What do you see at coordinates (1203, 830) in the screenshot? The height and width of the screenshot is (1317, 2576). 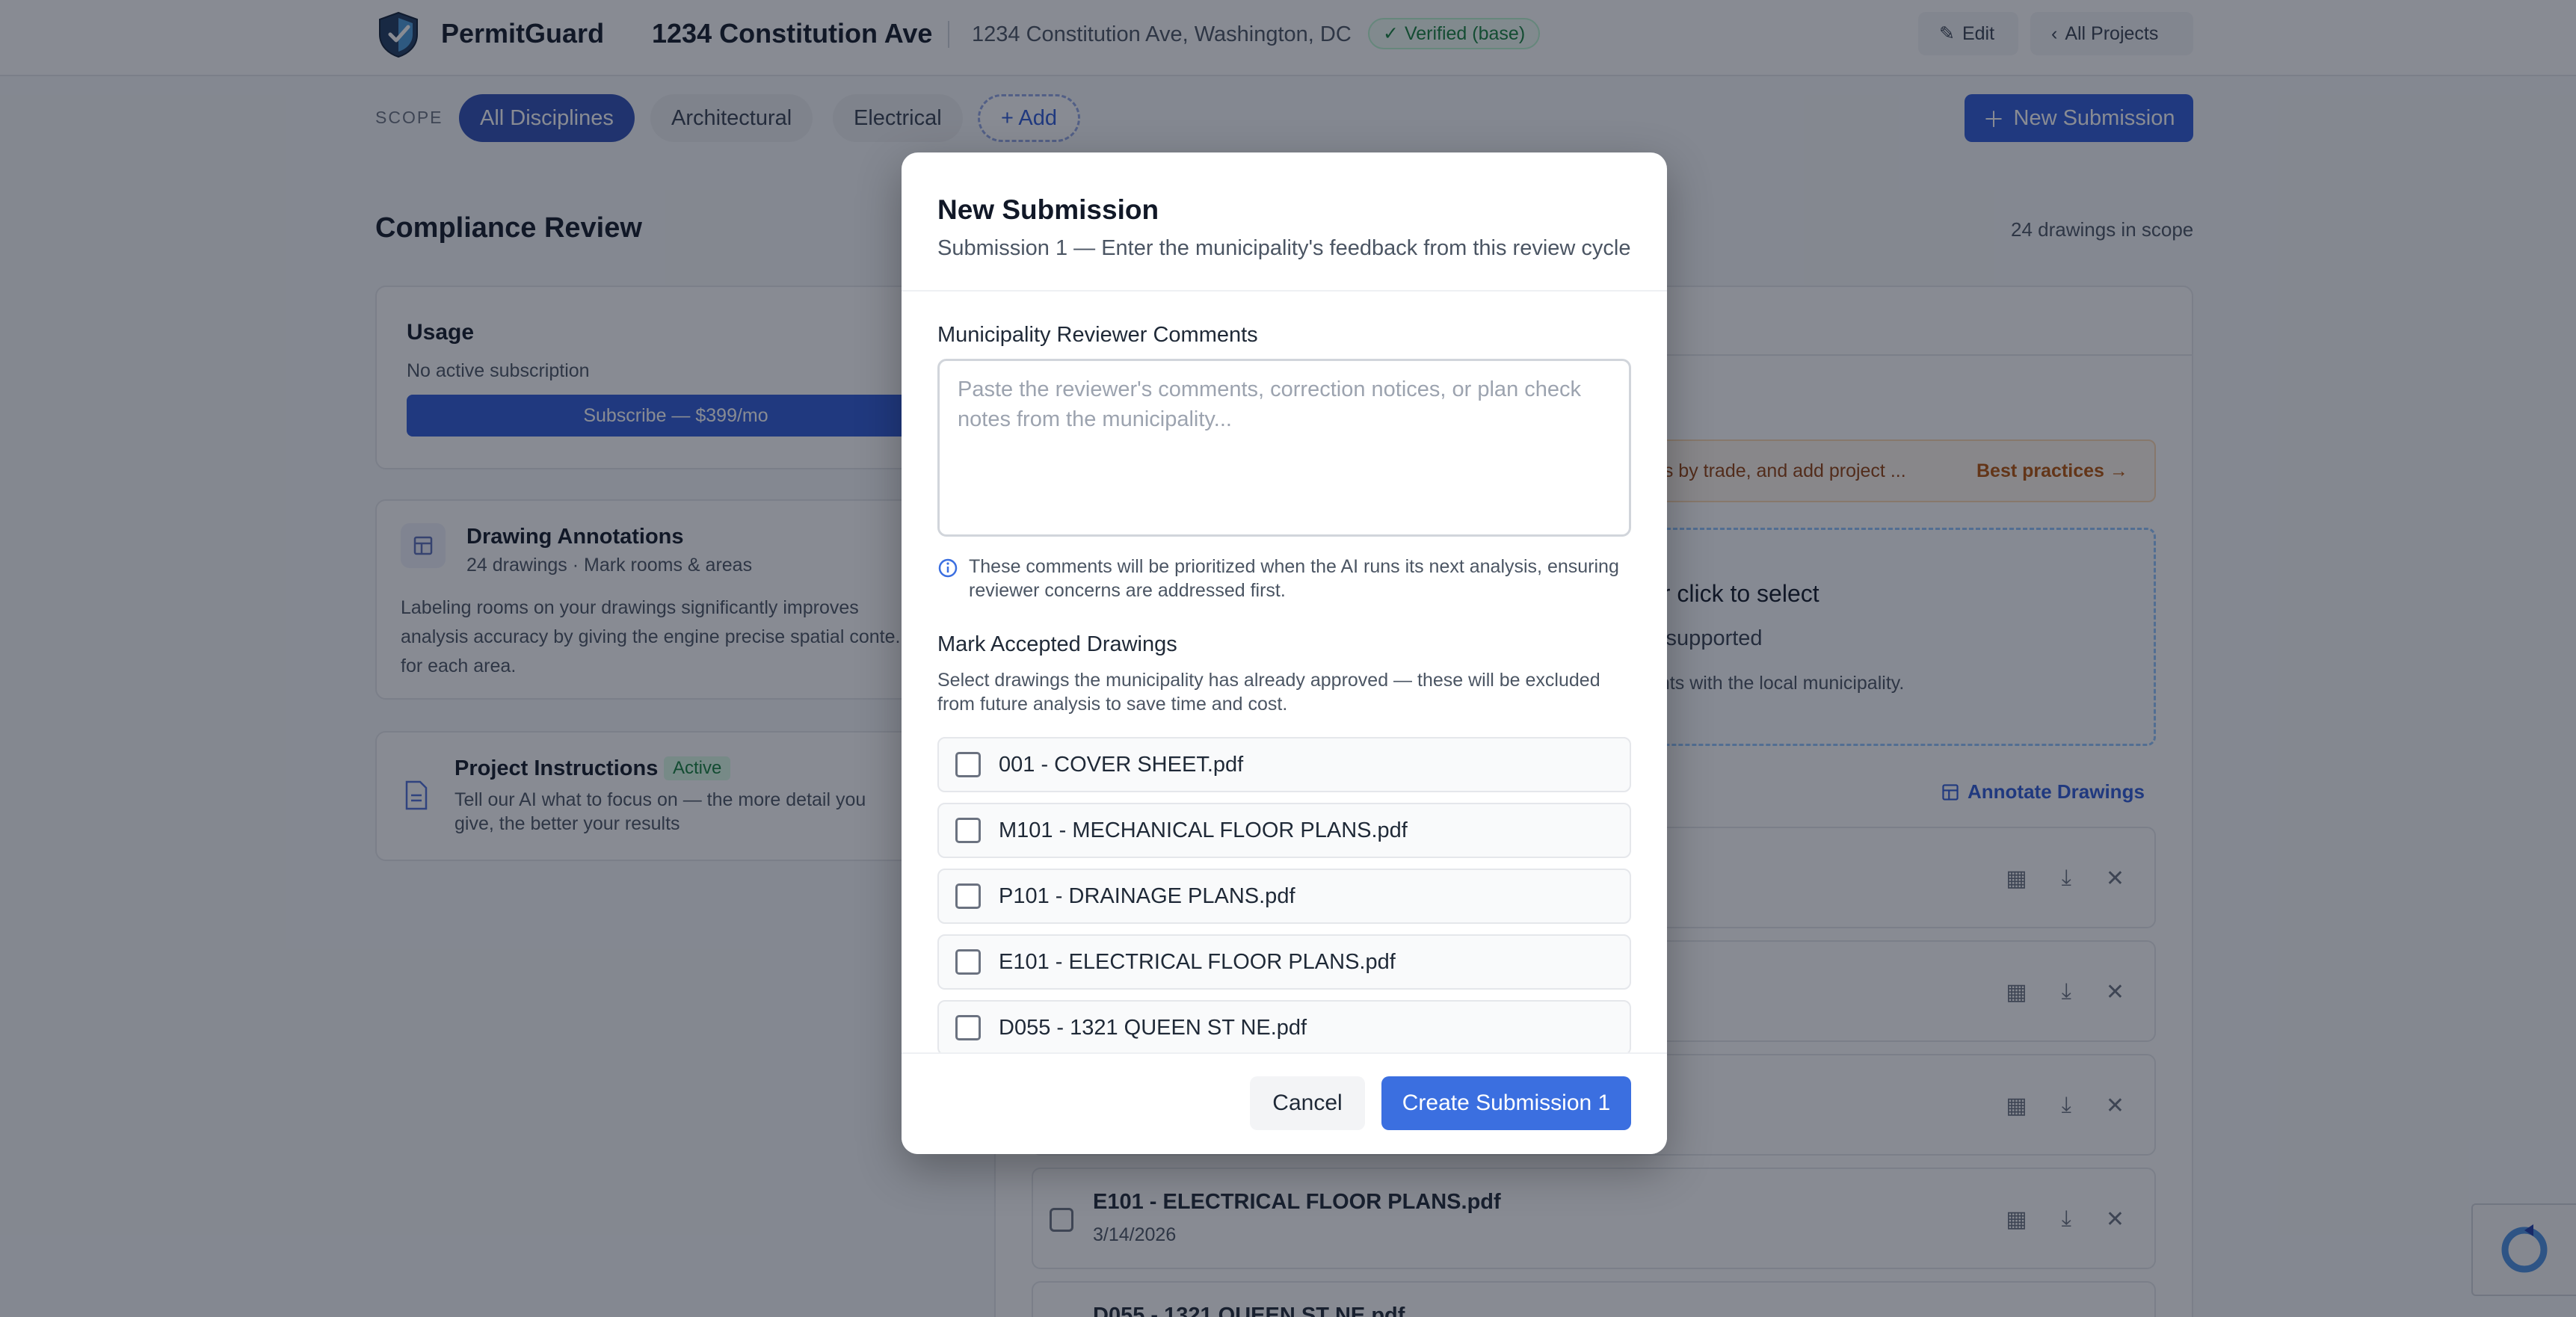 I see `file-name: M101 - MECHANICAL FLOOR PLANS.pdf` at bounding box center [1203, 830].